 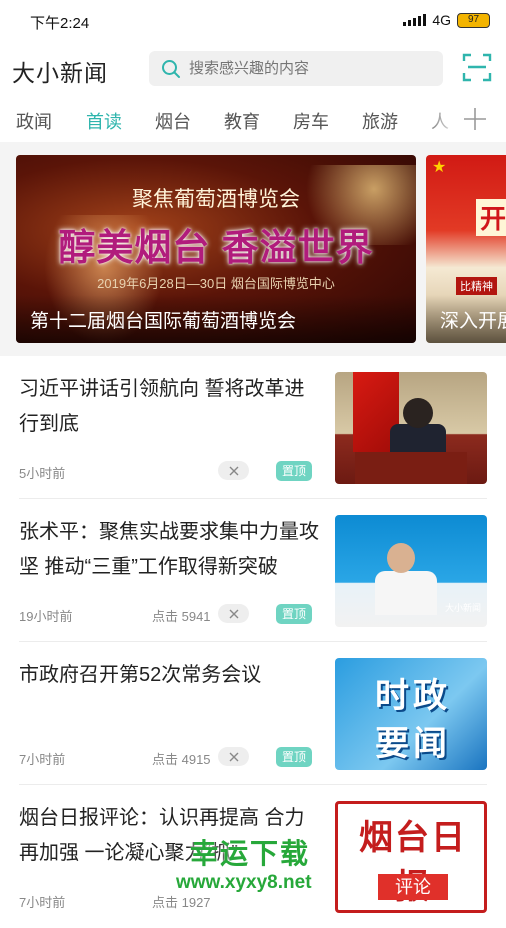 I want to click on category-tabs: 政闻 首读 烟台 教育 房车 旅游 人, so click(x=253, y=119).